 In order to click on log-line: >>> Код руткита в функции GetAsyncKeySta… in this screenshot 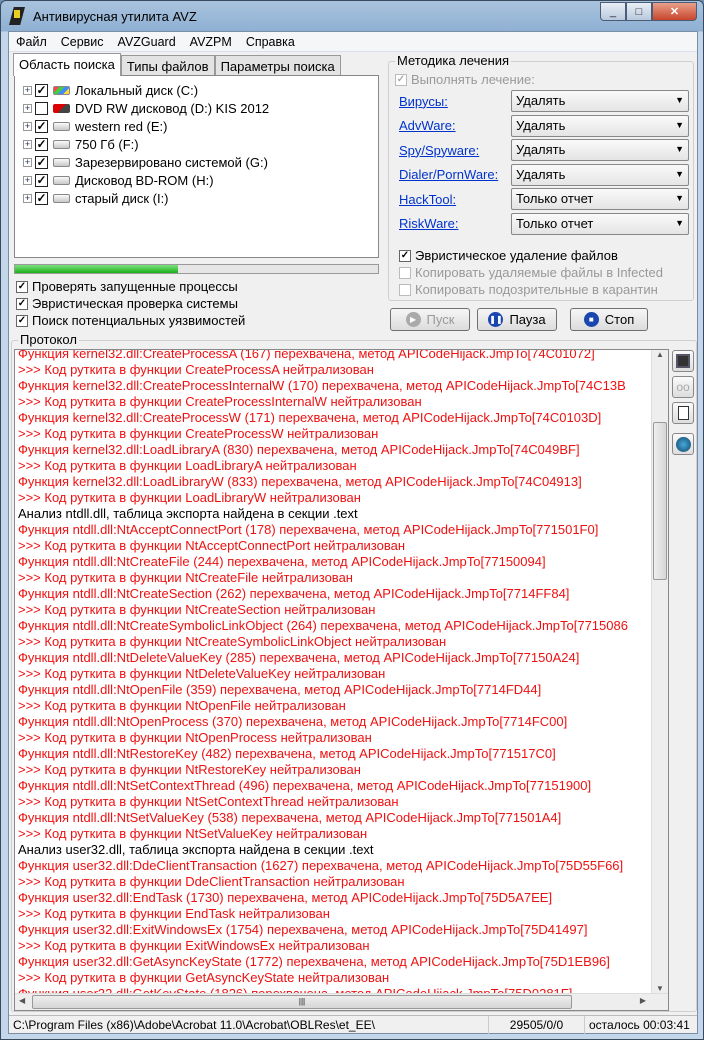, I will do `click(204, 977)`.